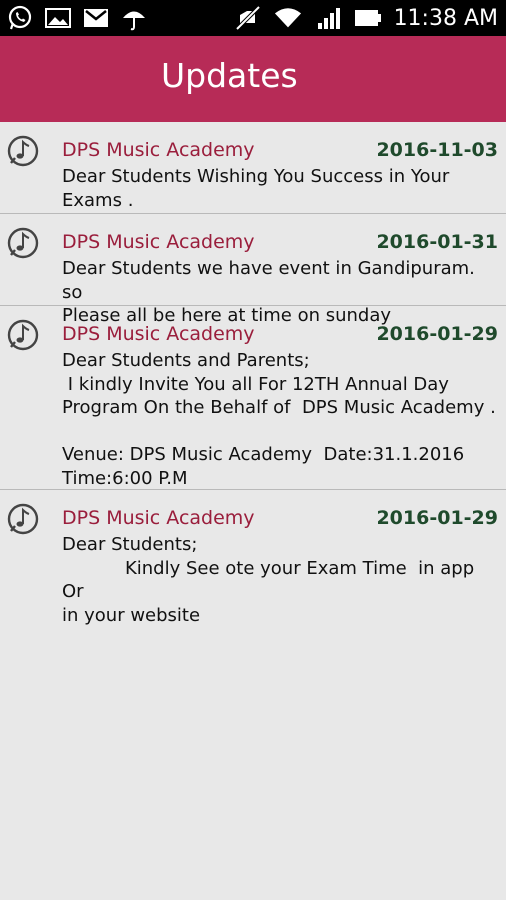 The image size is (506, 900). Describe the element at coordinates (96, 18) in the screenshot. I see `gmail-icon` at that location.